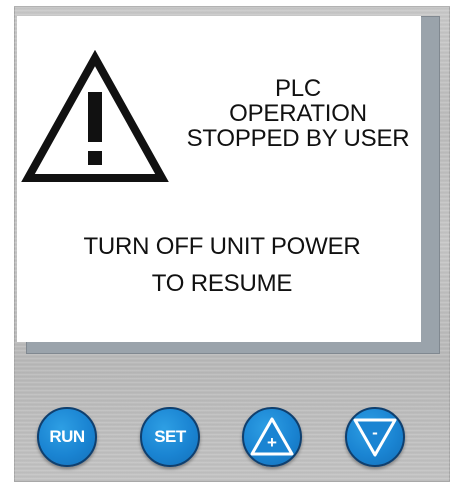  I want to click on triangle-up-icon: +, so click(272, 436).